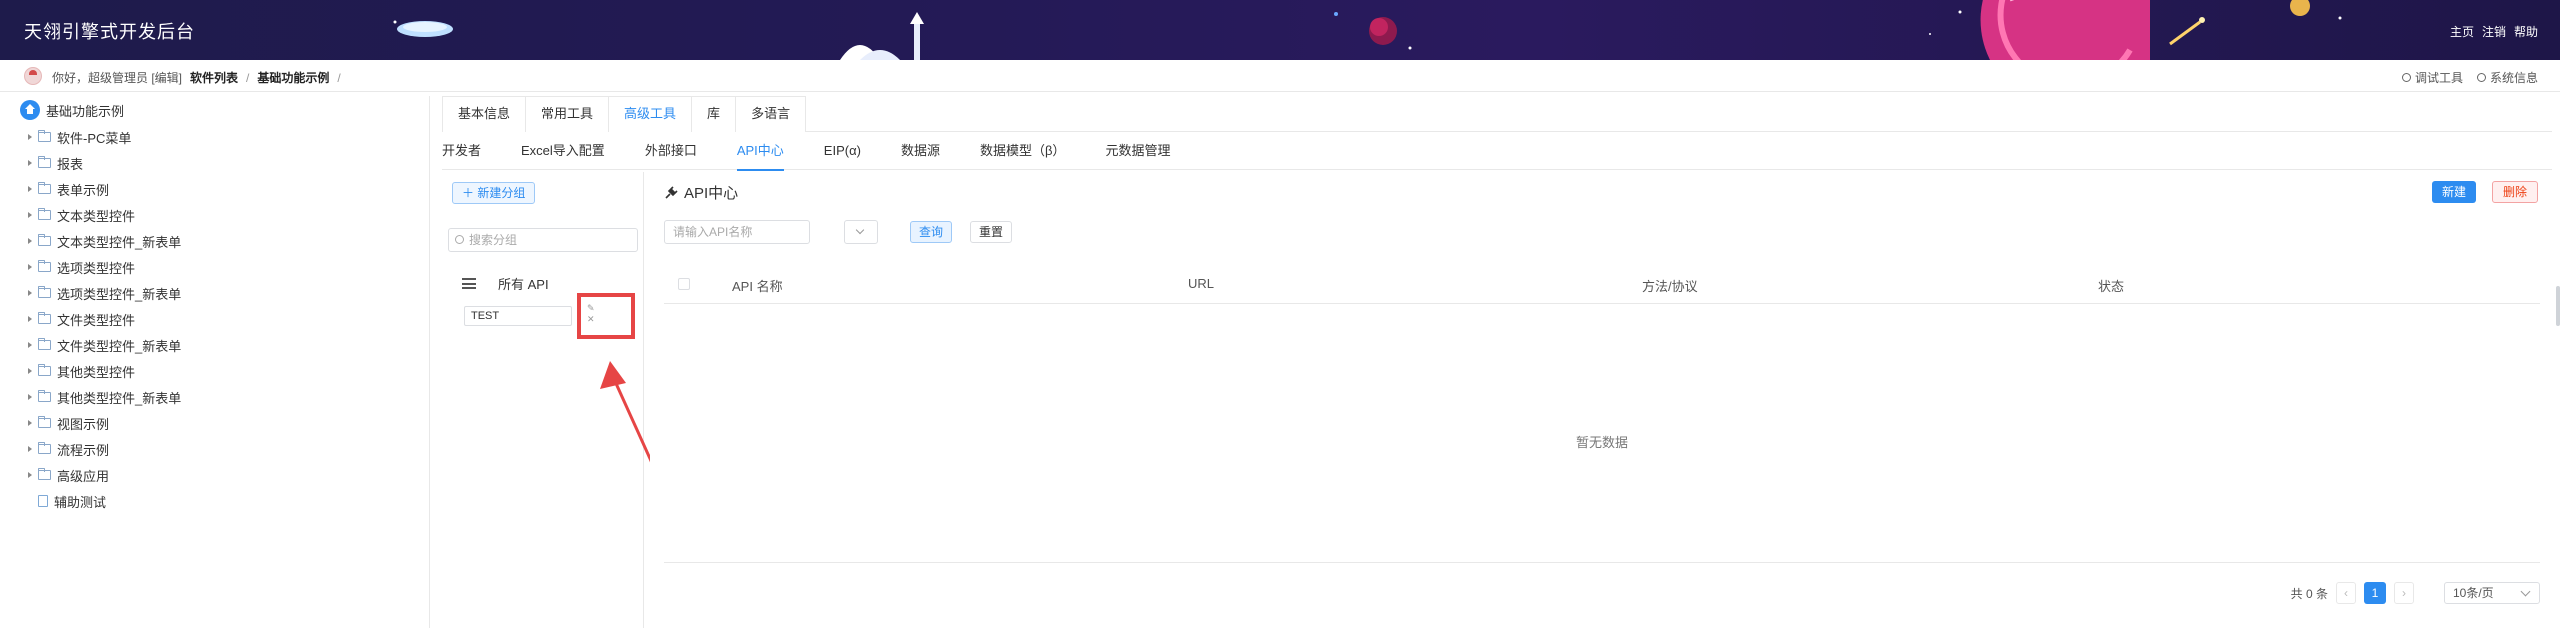  Describe the element at coordinates (1280, 76) in the screenshot. I see `breadcrumb-bar: 你好，超级管理员 [编辑] 软件列表 / 基础功能示例 / 调试工具 系统信息` at that location.